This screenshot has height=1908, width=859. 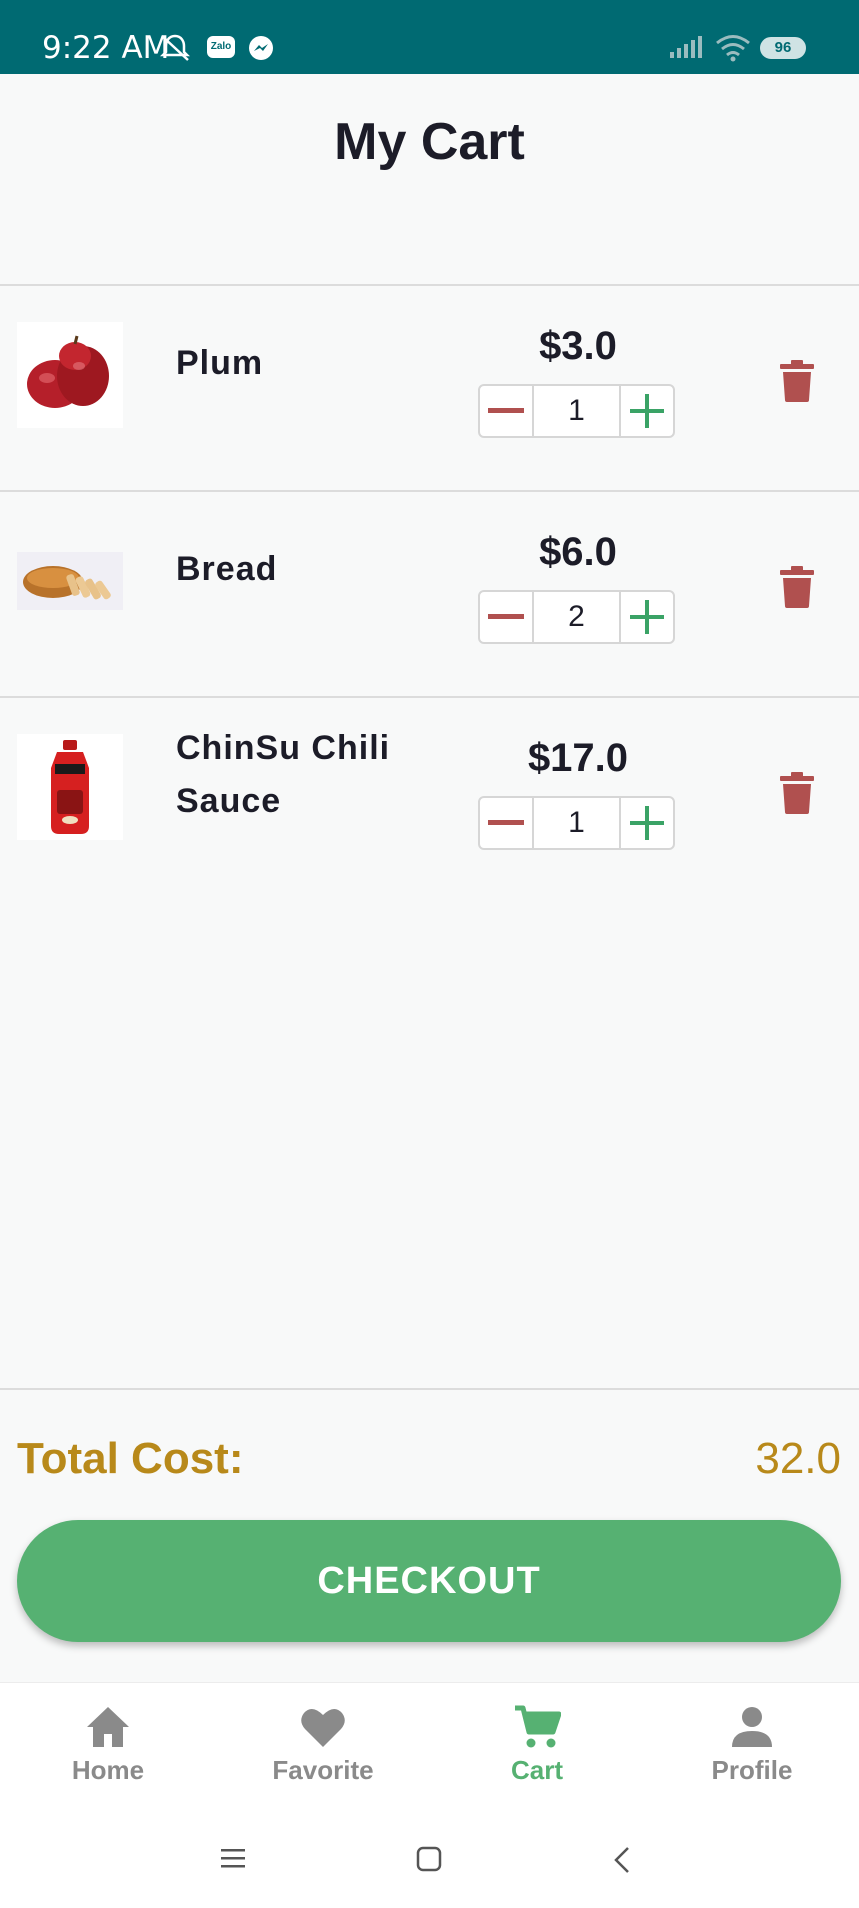 What do you see at coordinates (323, 1727) in the screenshot?
I see `heart-icon` at bounding box center [323, 1727].